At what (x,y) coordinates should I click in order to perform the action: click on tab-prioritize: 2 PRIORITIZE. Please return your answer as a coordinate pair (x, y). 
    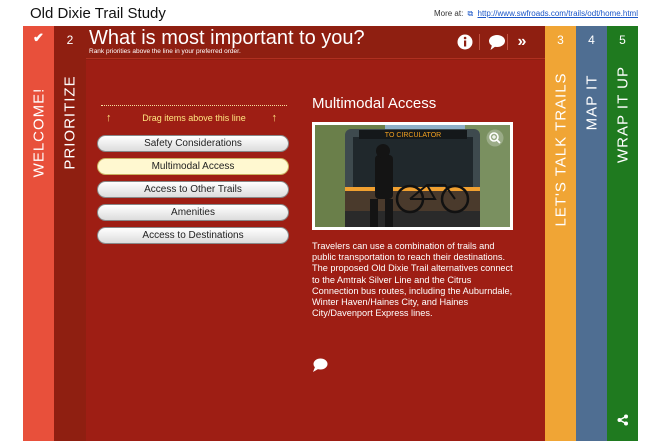
    Looking at the image, I should click on (70, 233).